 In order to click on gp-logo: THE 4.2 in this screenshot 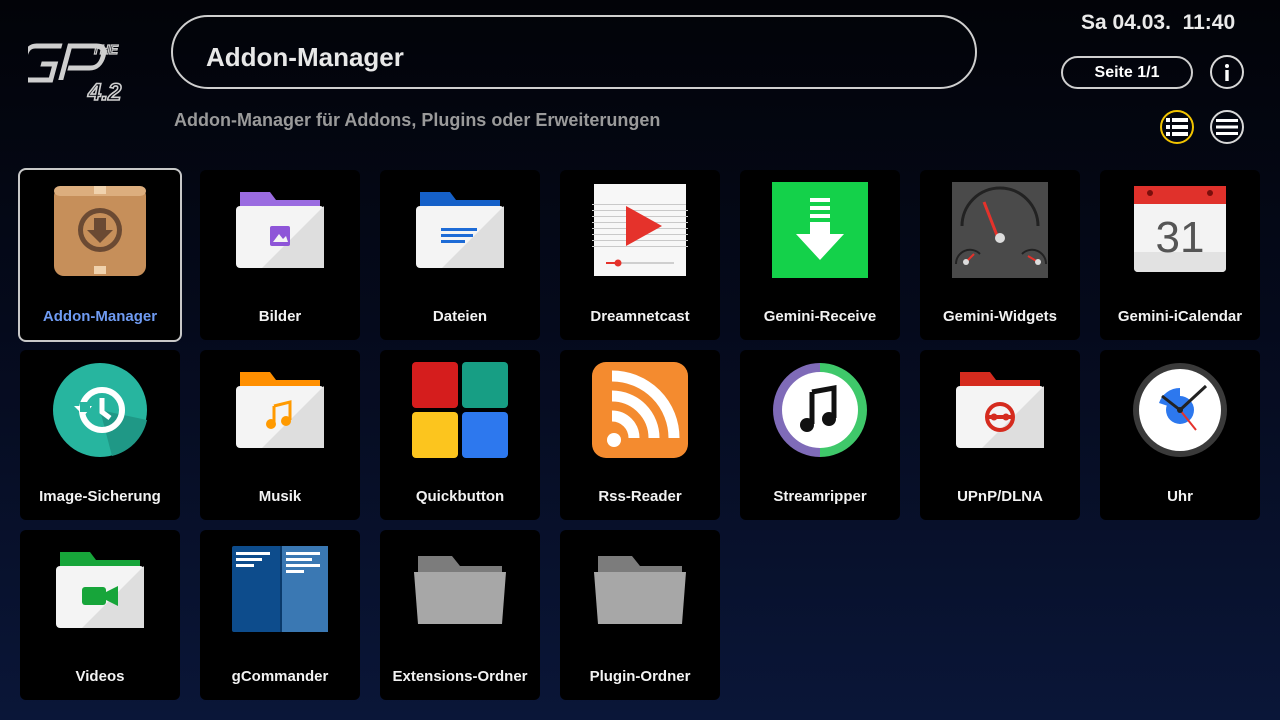, I will do `click(78, 73)`.